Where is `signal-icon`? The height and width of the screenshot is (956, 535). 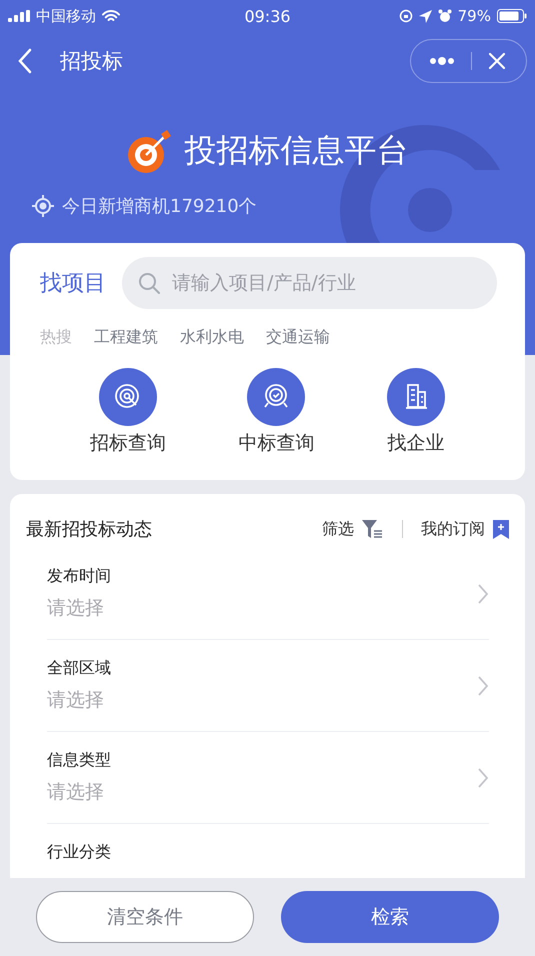 signal-icon is located at coordinates (19, 16).